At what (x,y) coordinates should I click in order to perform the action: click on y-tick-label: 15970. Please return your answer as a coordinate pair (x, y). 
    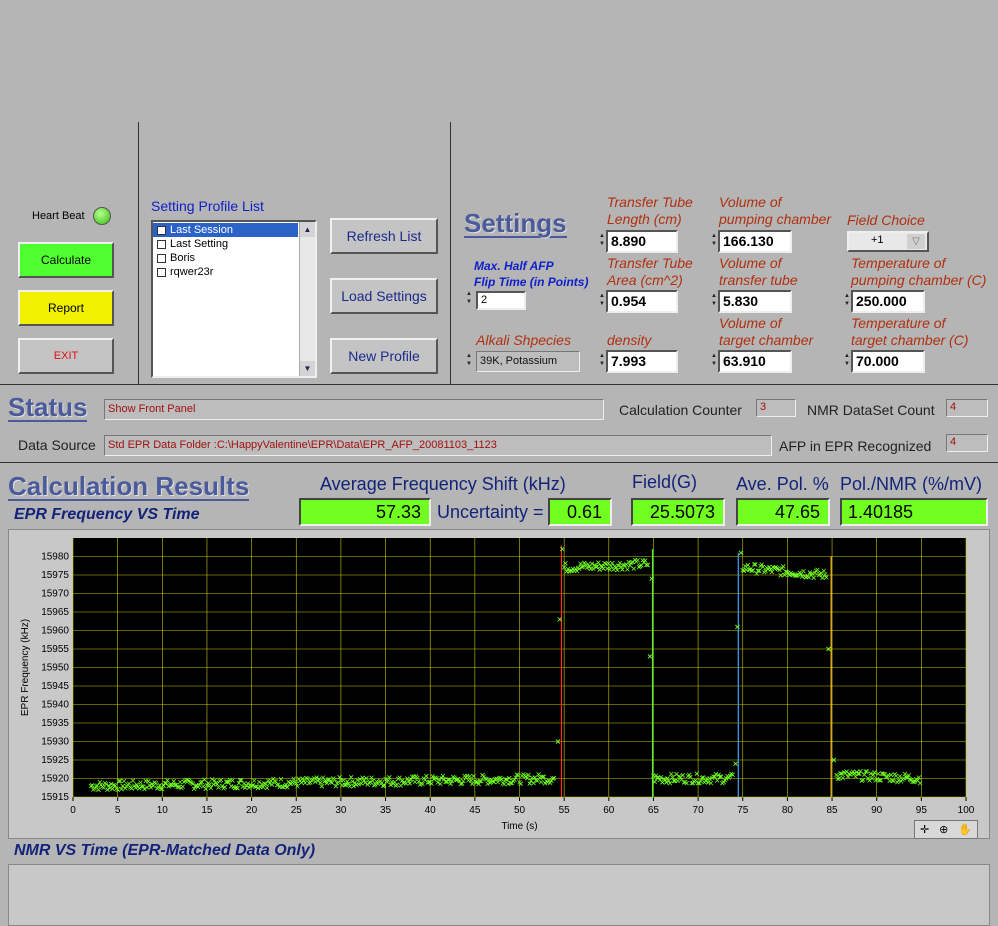
    Looking at the image, I should click on (55, 594).